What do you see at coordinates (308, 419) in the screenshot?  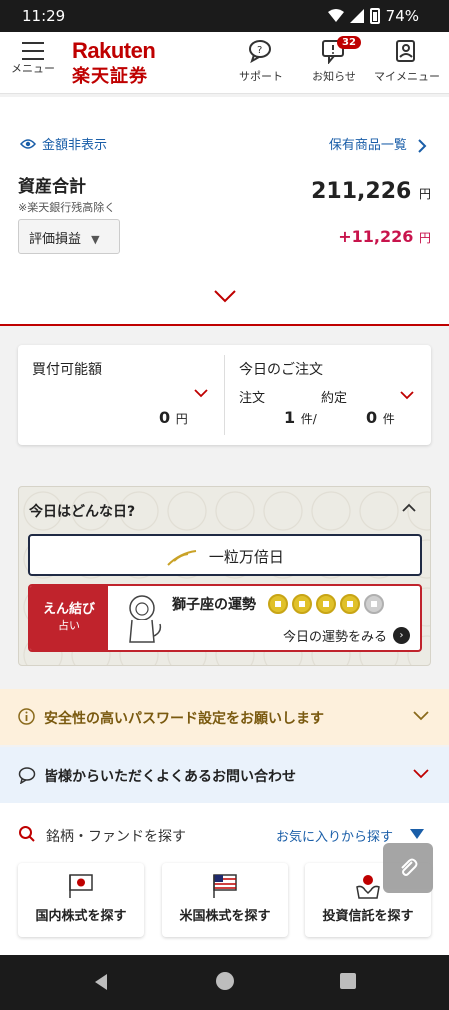 I see `order-count-unit: 件/` at bounding box center [308, 419].